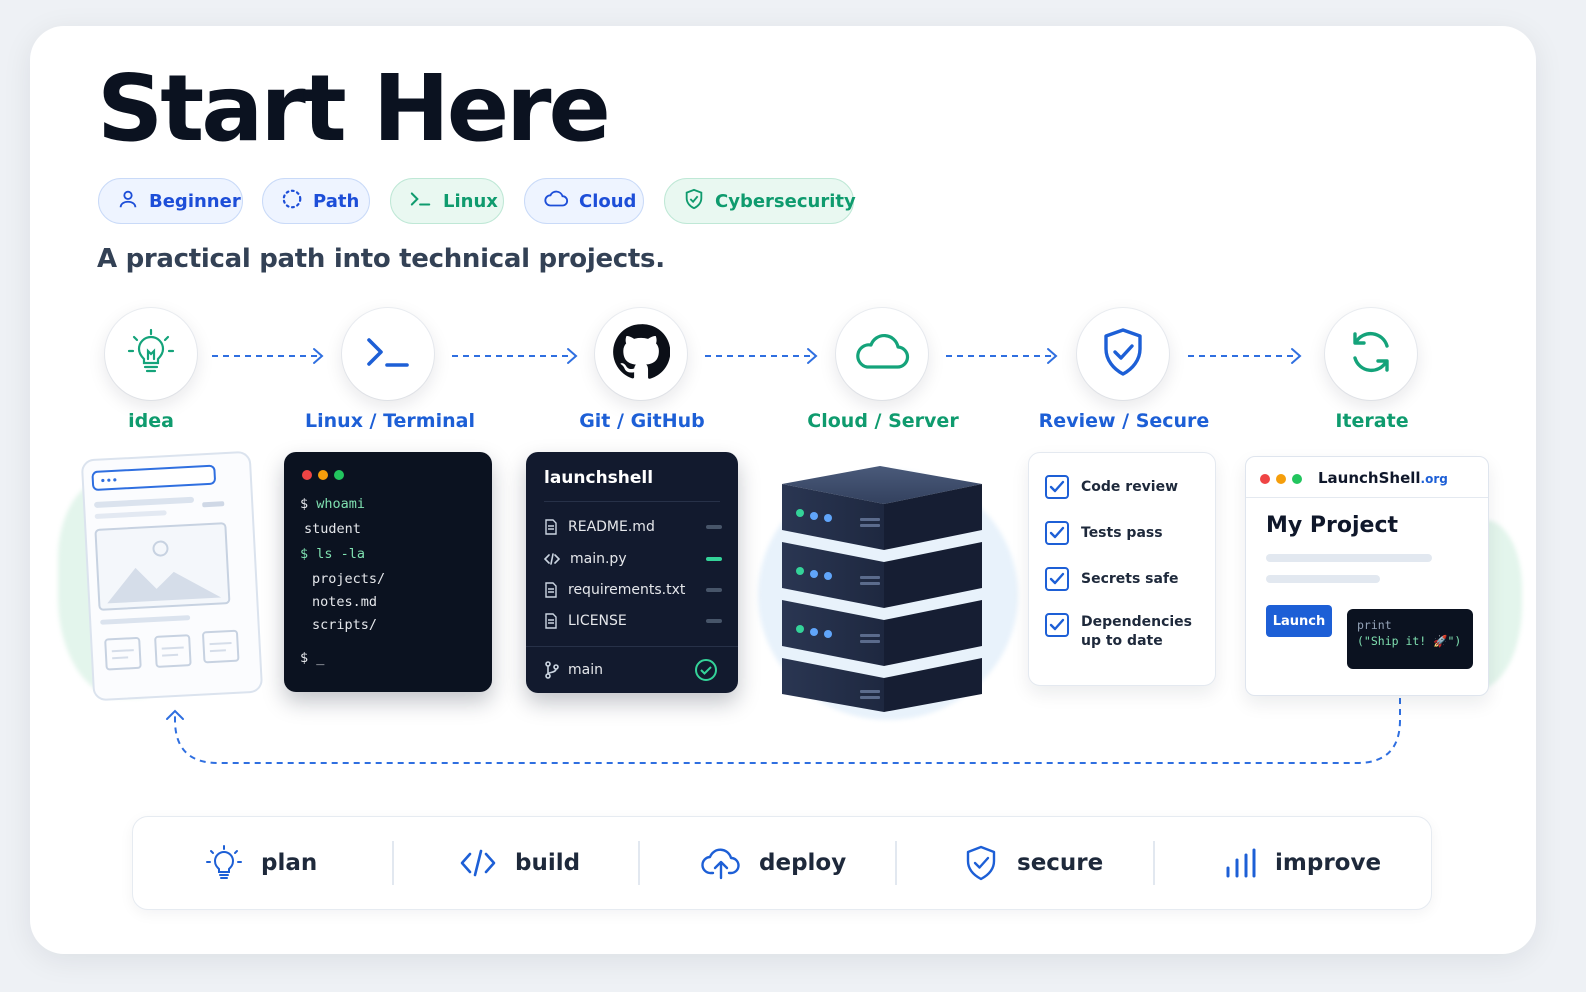  What do you see at coordinates (151, 421) in the screenshot?
I see `step-label-idea: idea` at bounding box center [151, 421].